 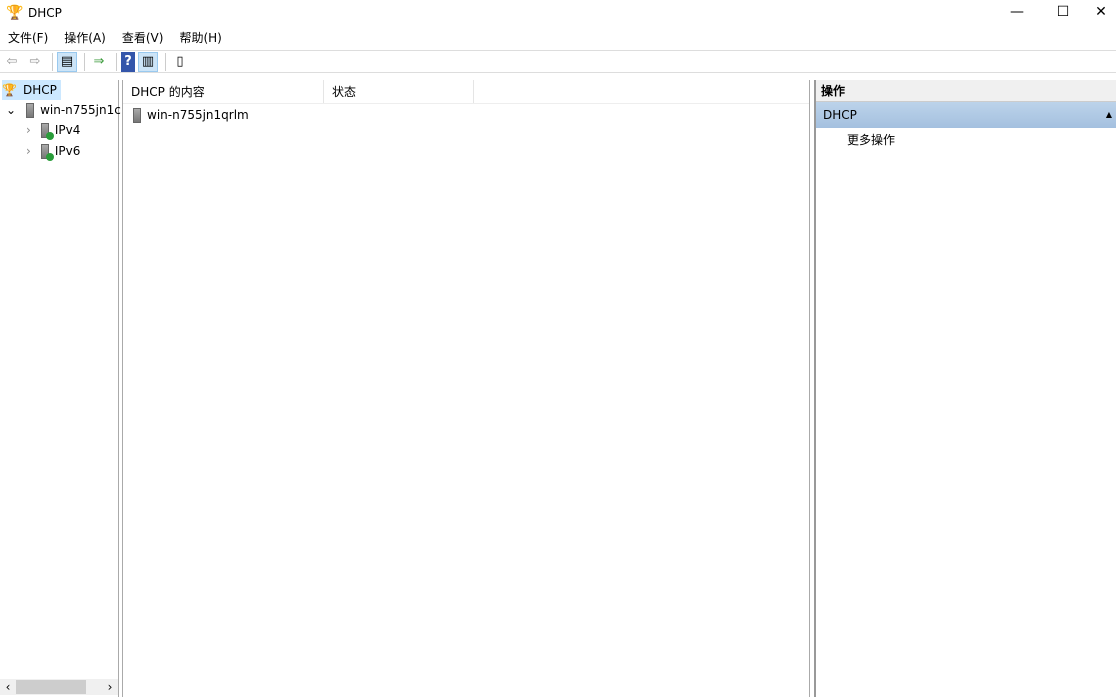 I want to click on menu-file: 文件(F), so click(x=28, y=38).